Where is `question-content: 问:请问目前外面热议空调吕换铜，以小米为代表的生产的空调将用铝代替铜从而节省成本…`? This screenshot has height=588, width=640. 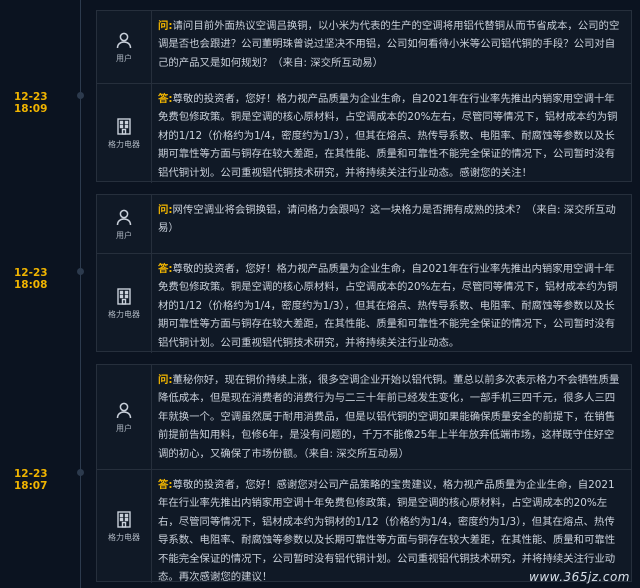 question-content: 问:请问目前外面热议空调吕换铜，以小米为代表的生产的空调将用铝代替铜从而节省成本… is located at coordinates (391, 47).